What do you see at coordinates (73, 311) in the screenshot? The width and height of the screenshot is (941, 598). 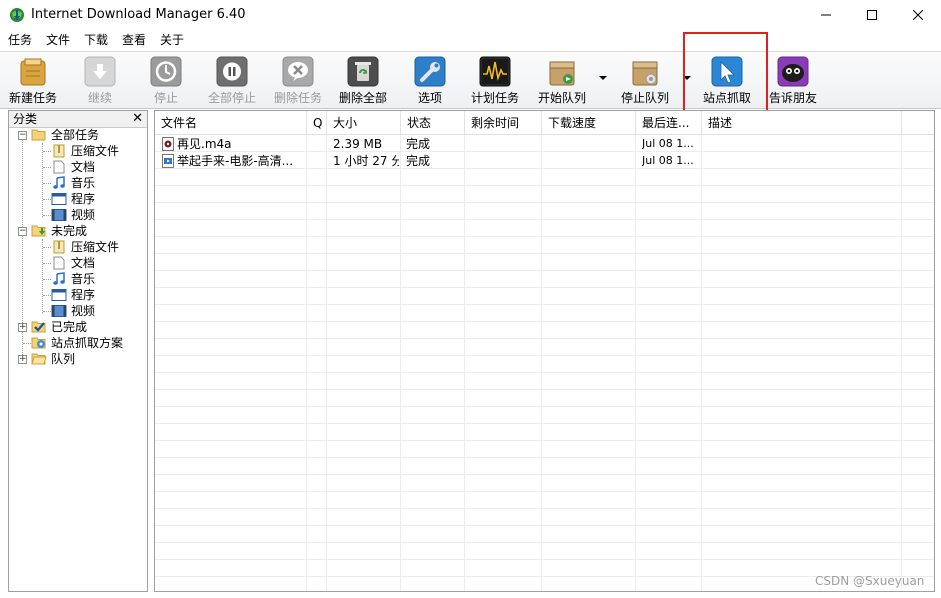 I see `tree-item-unfinished-video: 视频` at bounding box center [73, 311].